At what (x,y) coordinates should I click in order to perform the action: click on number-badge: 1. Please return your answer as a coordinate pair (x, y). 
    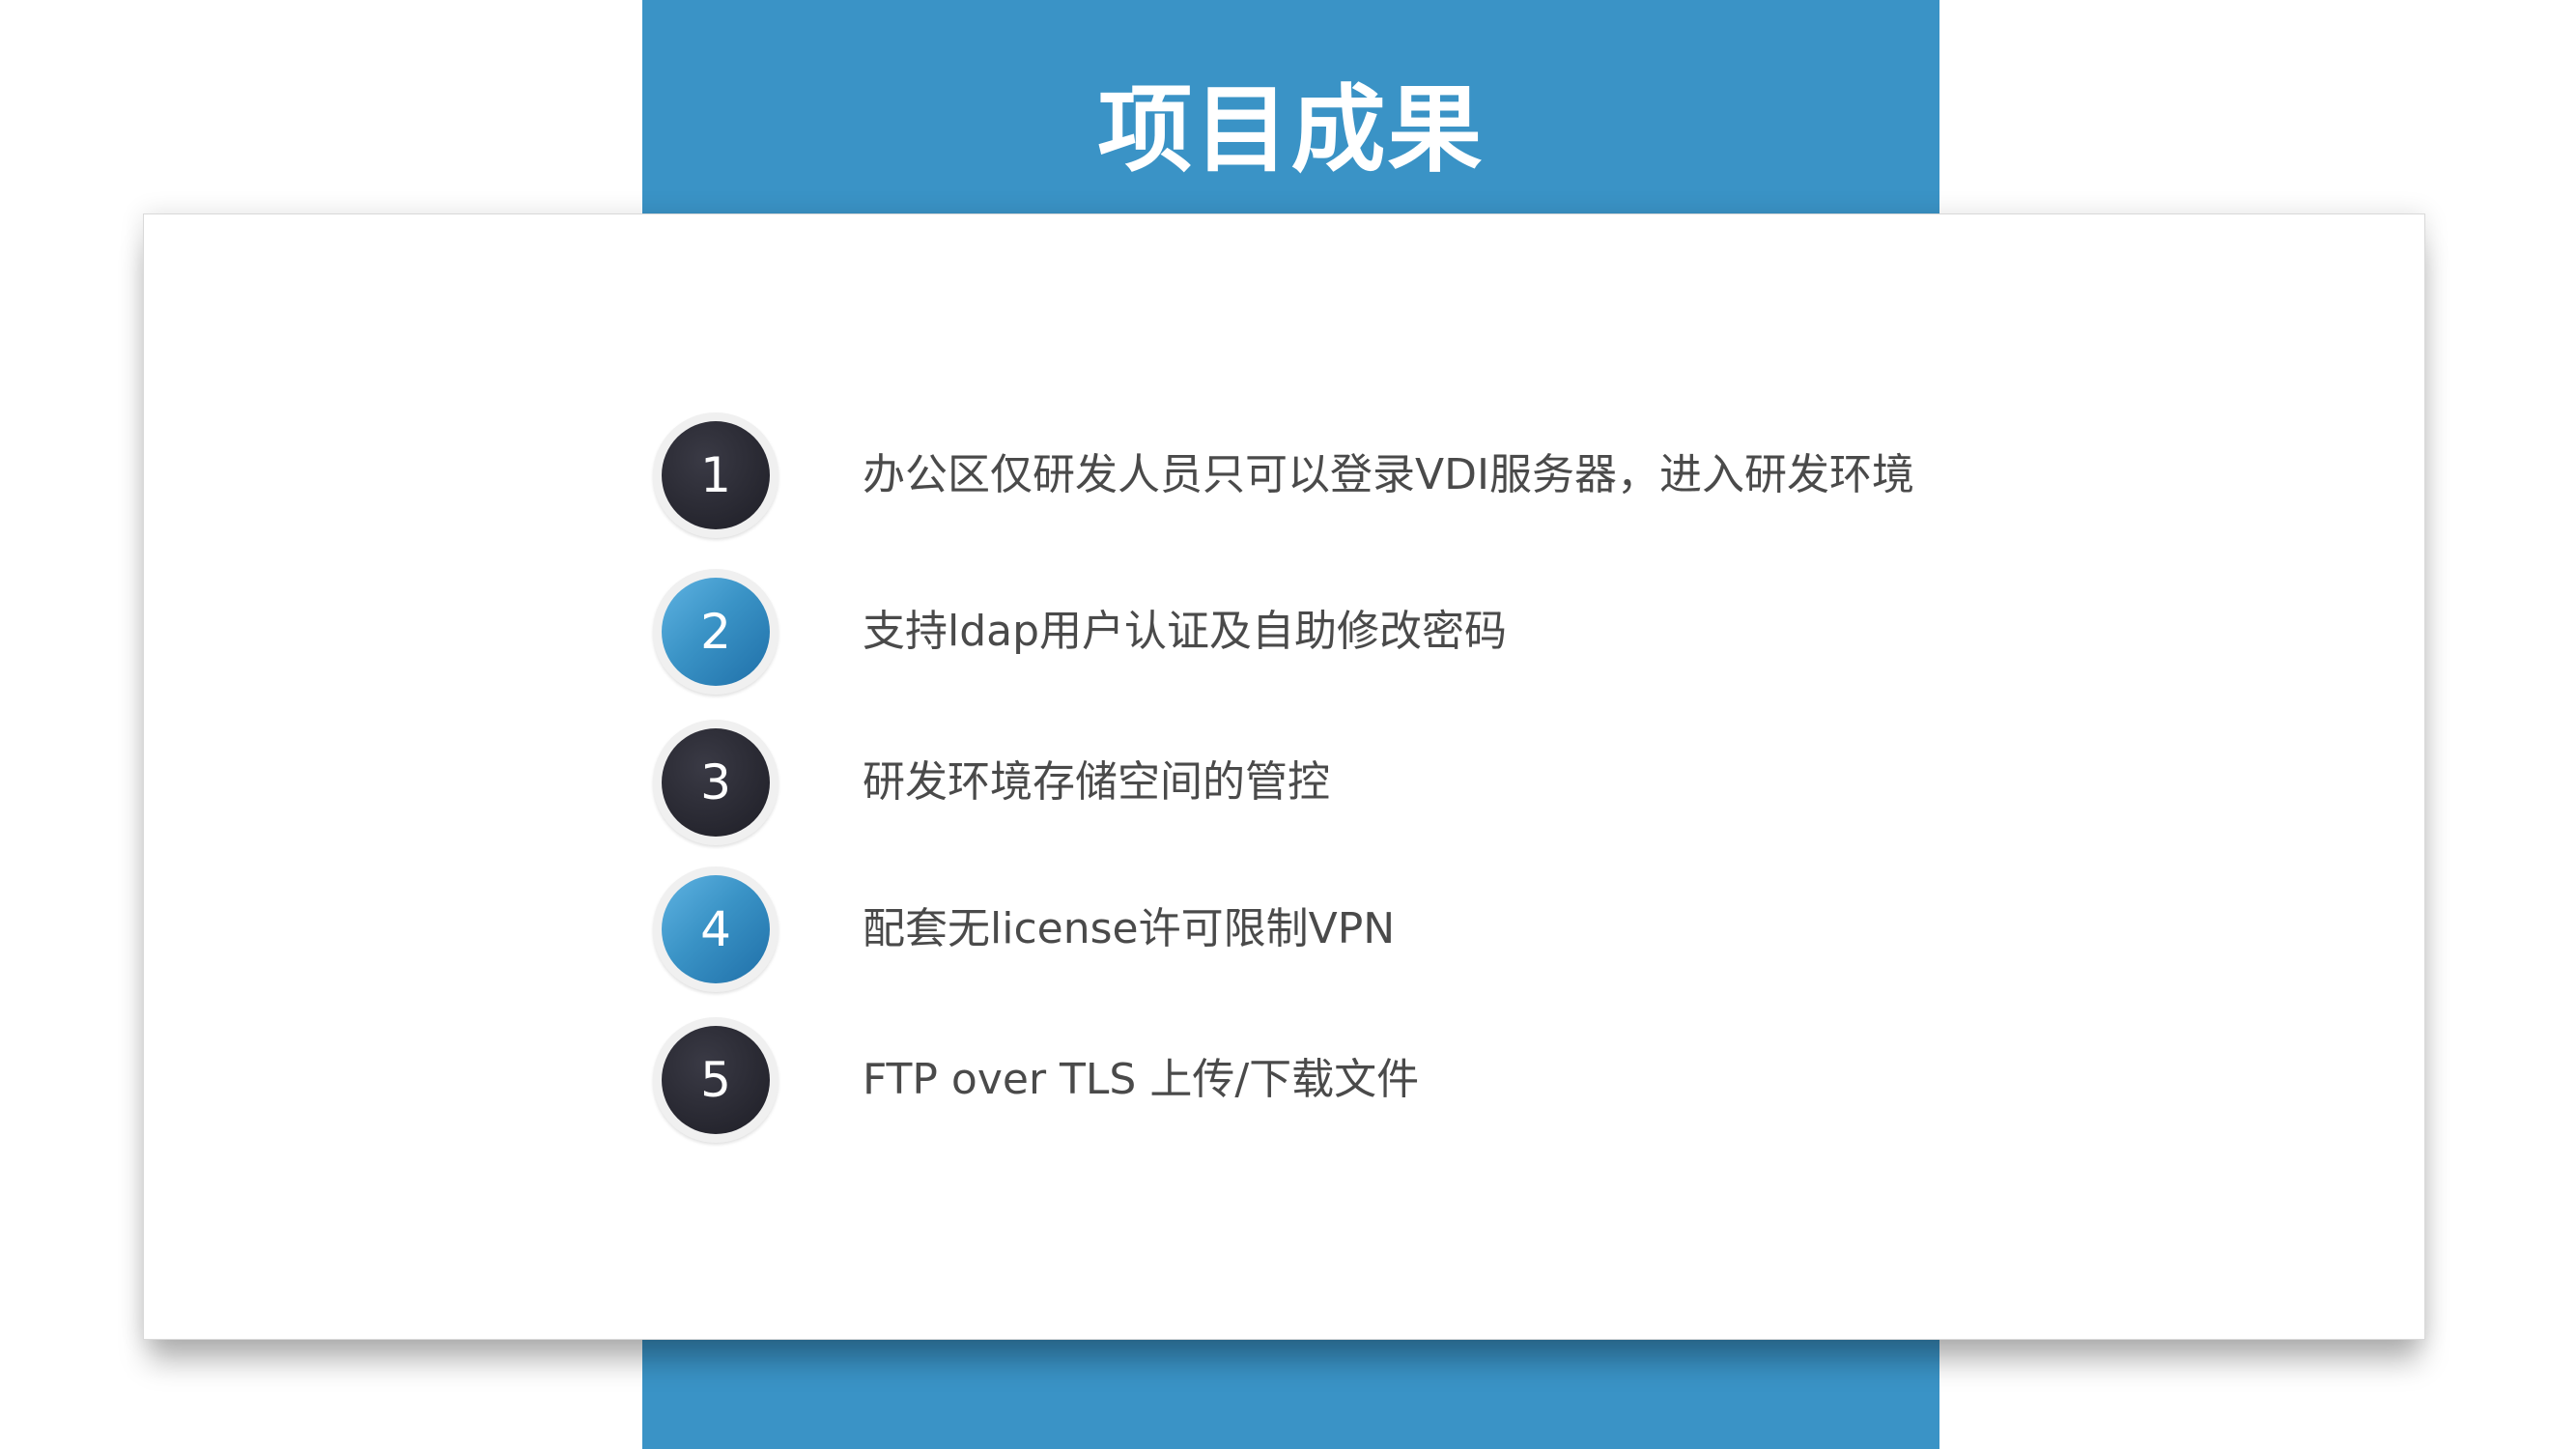
    Looking at the image, I should click on (716, 475).